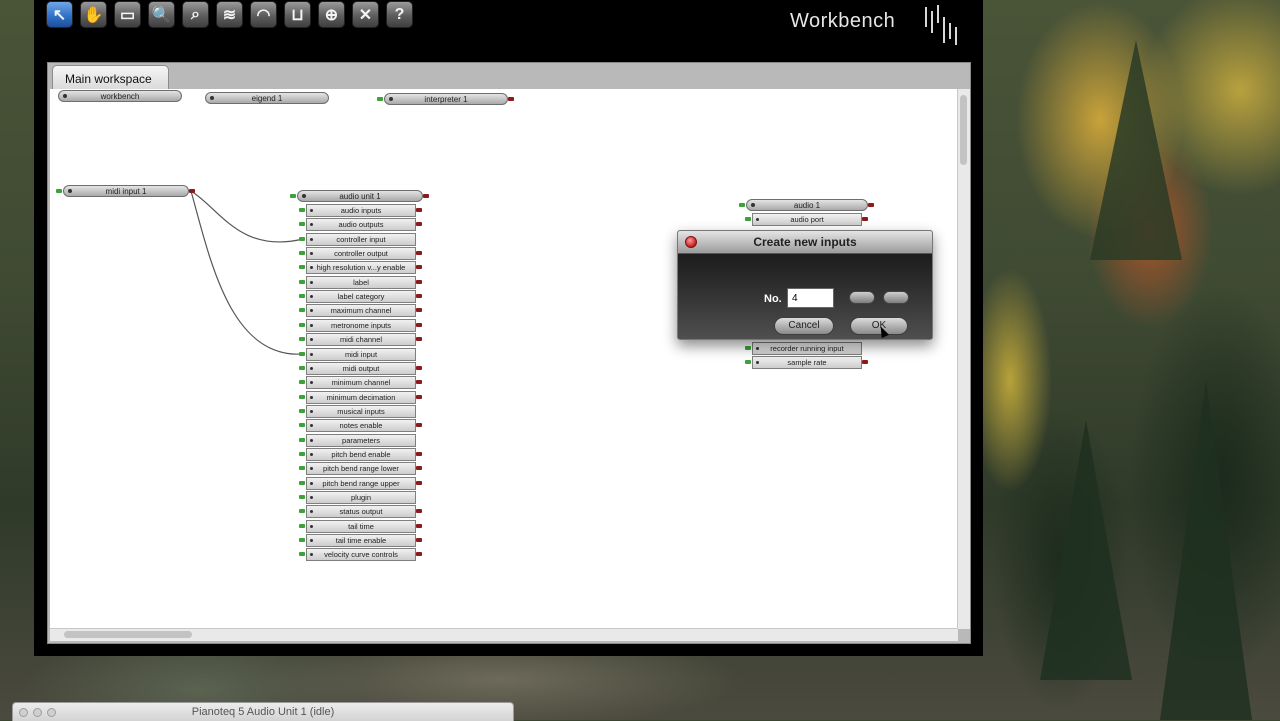 Image resolution: width=1280 pixels, height=721 pixels. Describe the element at coordinates (361, 239) in the screenshot. I see `port-row: controller input` at that location.